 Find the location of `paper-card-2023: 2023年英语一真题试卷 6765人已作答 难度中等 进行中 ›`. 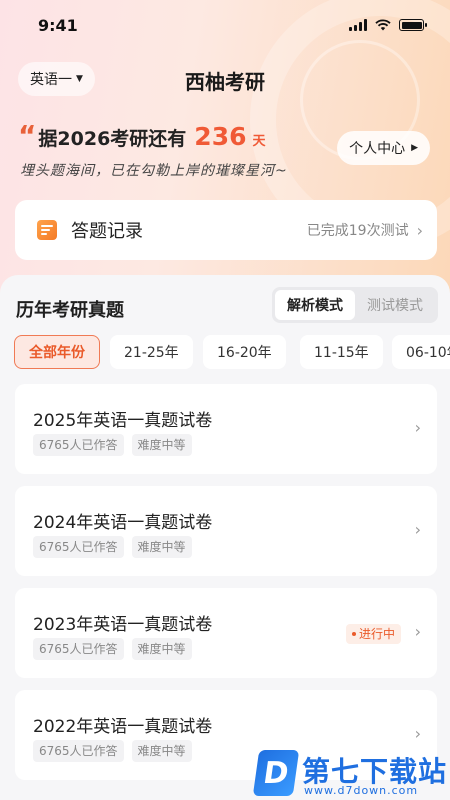

paper-card-2023: 2023年英语一真题试卷 6765人已作答 难度中等 进行中 › is located at coordinates (226, 633).